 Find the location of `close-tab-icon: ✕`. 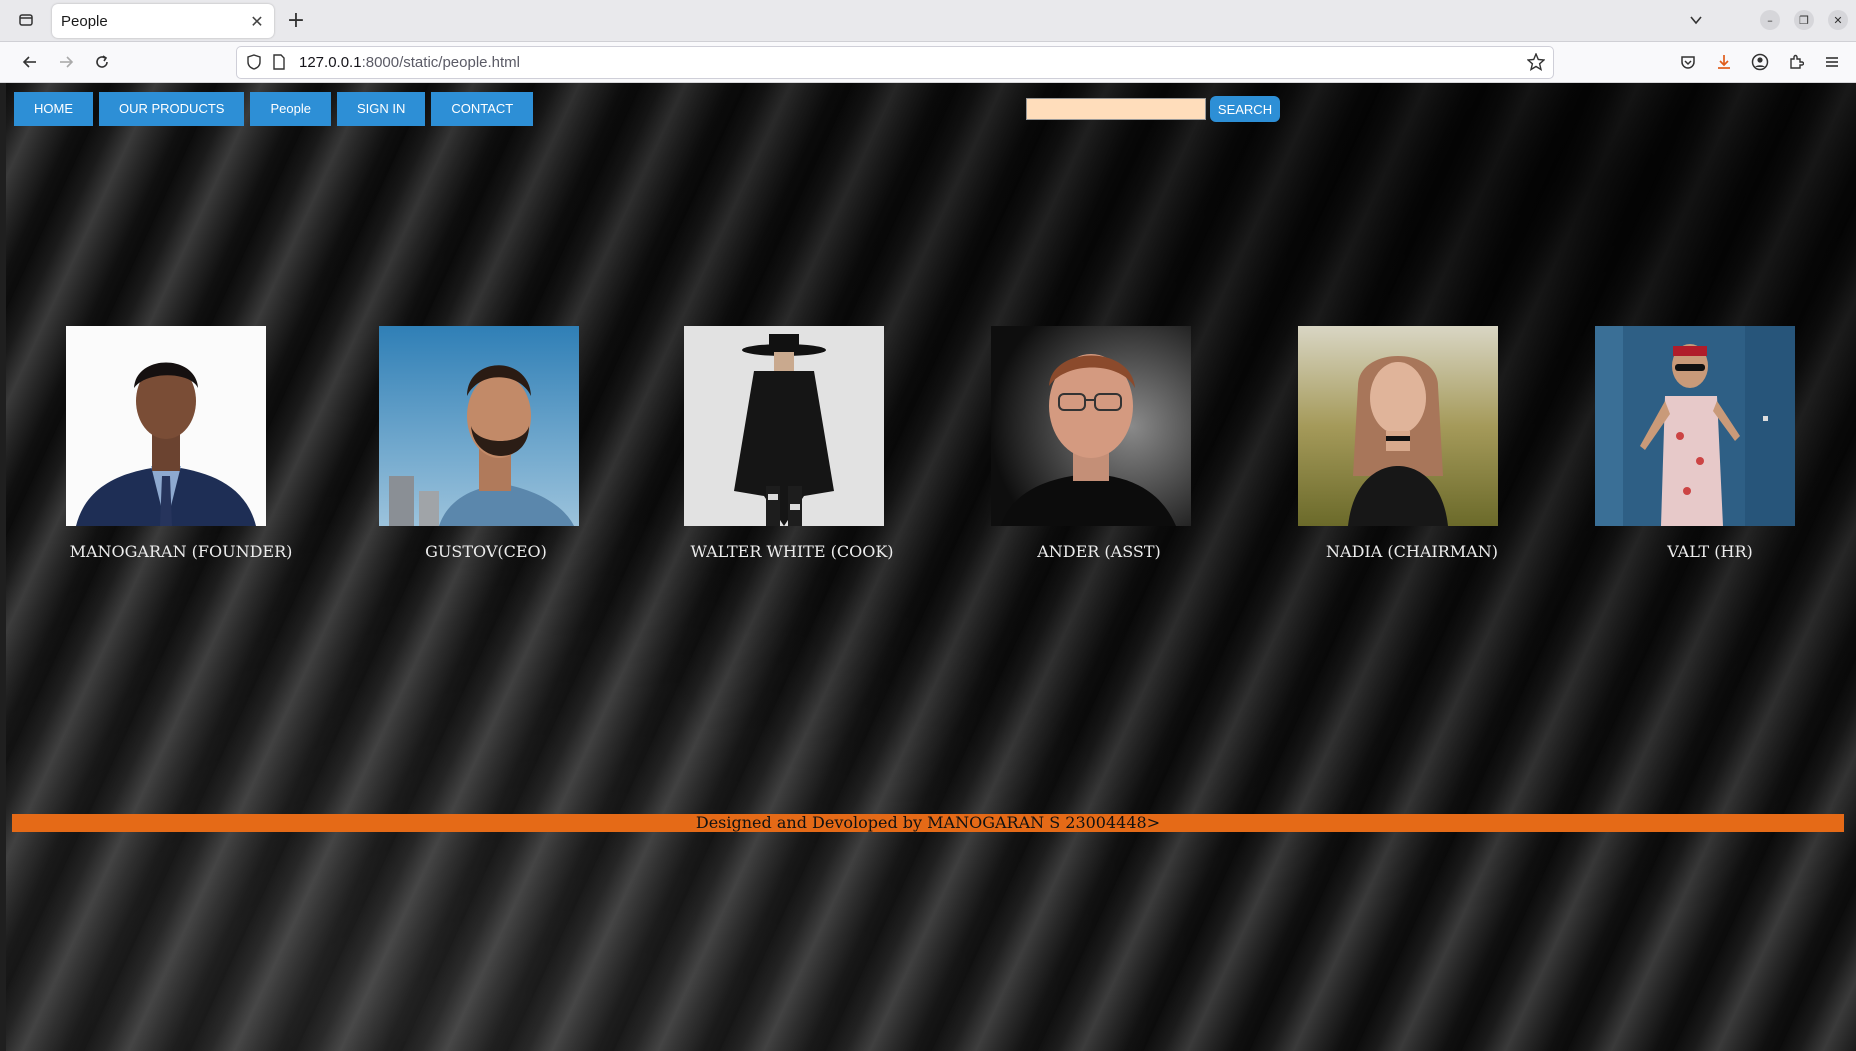

close-tab-icon: ✕ is located at coordinates (257, 21).